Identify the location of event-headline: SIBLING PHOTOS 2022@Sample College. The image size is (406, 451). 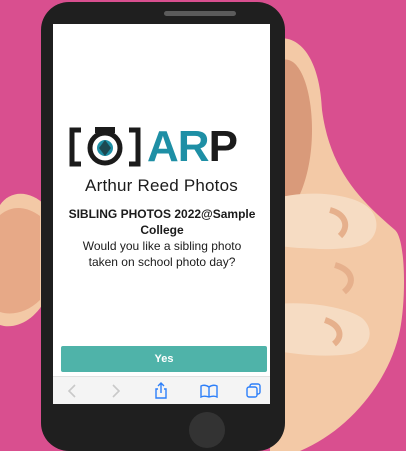
(162, 222).